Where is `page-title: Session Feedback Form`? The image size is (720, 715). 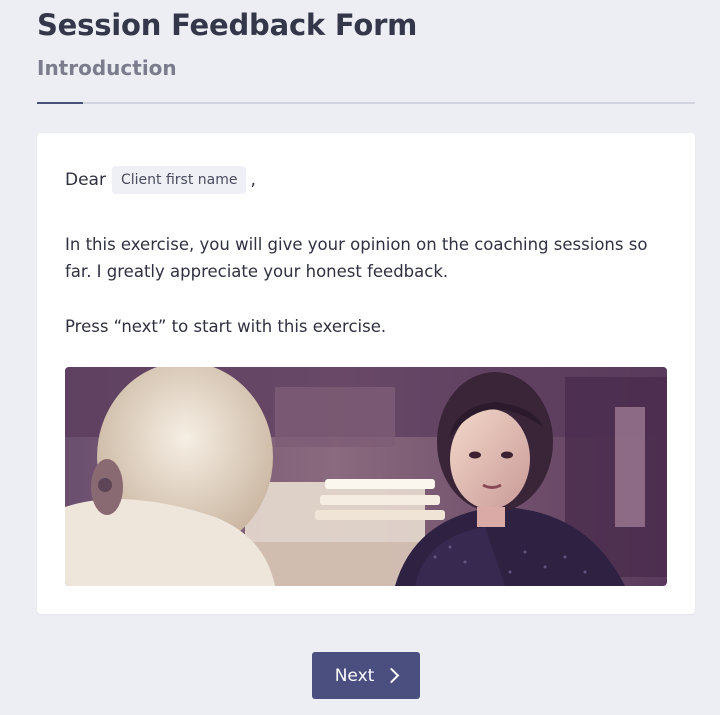
page-title: Session Feedback Form is located at coordinates (227, 25).